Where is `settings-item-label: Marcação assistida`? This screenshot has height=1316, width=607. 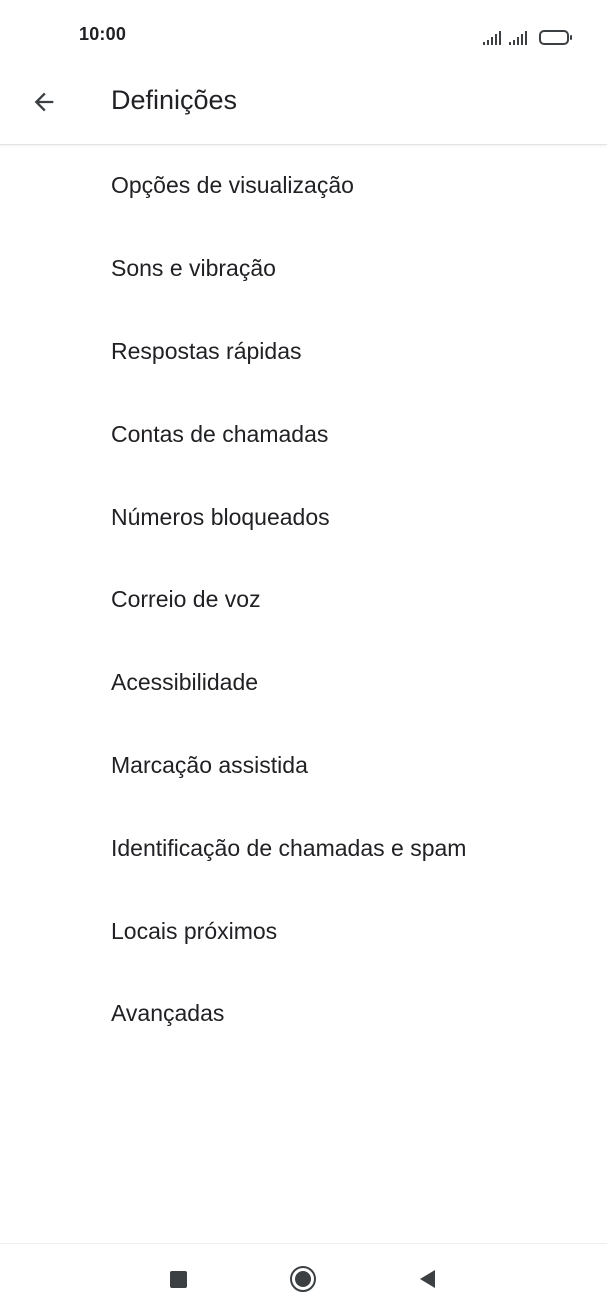 settings-item-label: Marcação assistida is located at coordinates (209, 764).